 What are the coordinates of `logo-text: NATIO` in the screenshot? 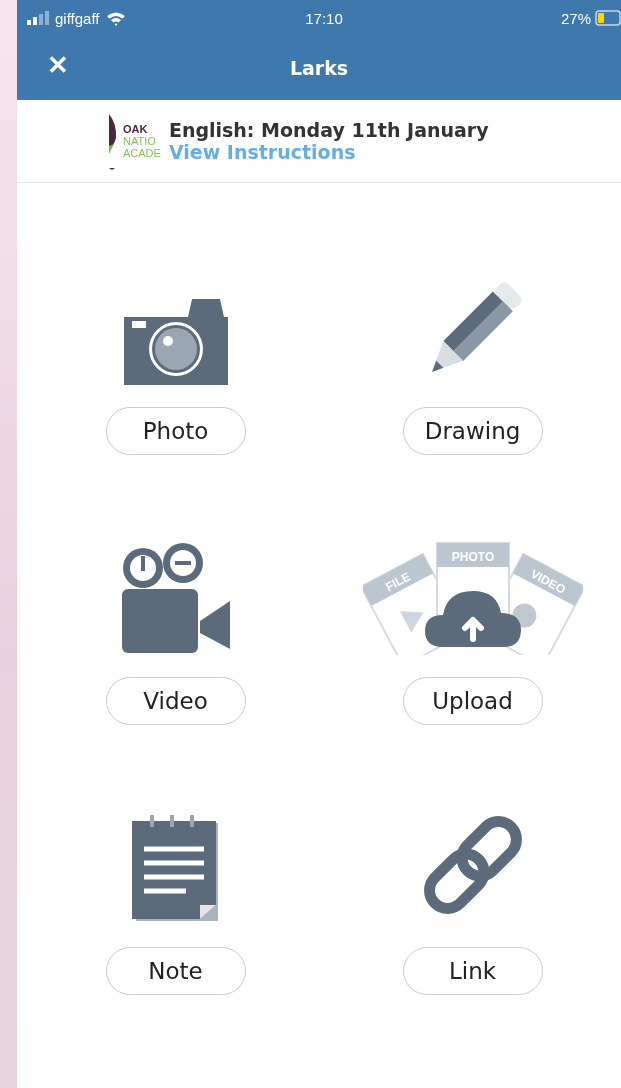 It's located at (140, 141).